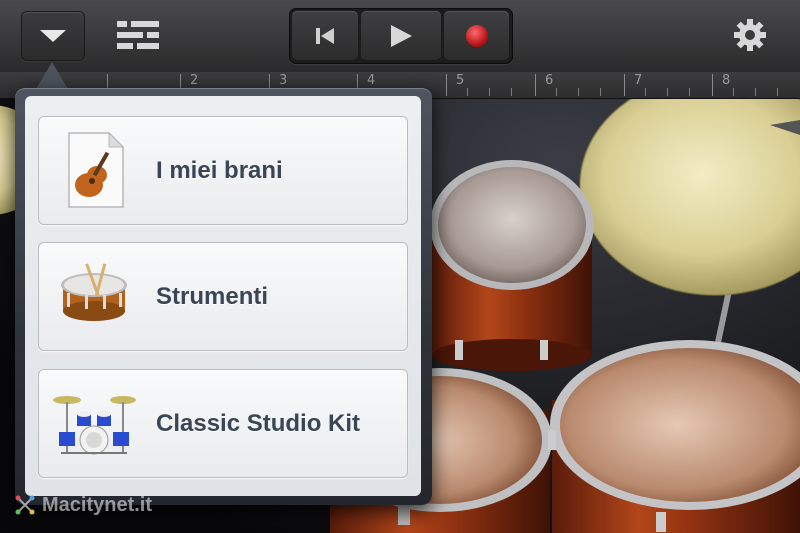 This screenshot has width=800, height=533. I want to click on top-toolbar, so click(400, 36).